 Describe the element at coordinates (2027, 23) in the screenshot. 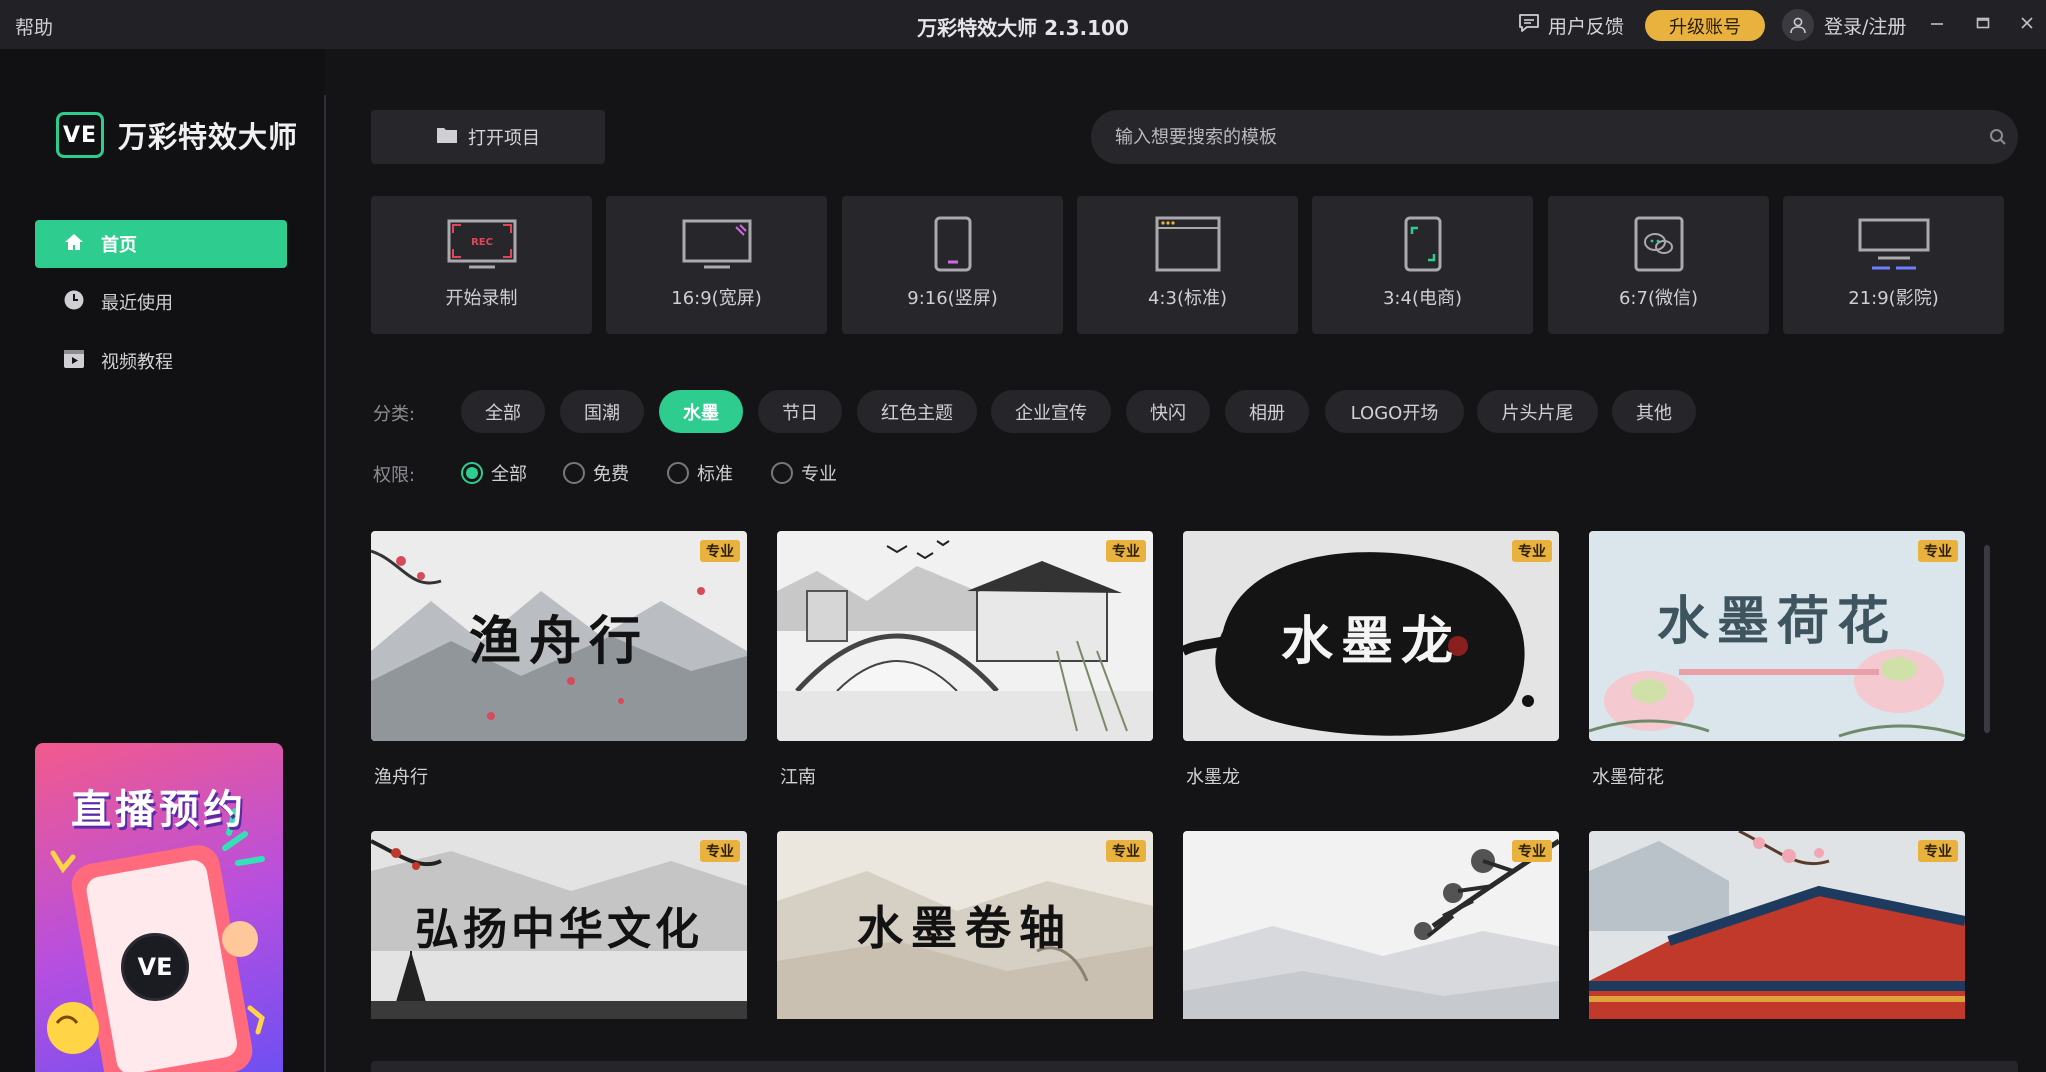

I see `close-icon` at that location.